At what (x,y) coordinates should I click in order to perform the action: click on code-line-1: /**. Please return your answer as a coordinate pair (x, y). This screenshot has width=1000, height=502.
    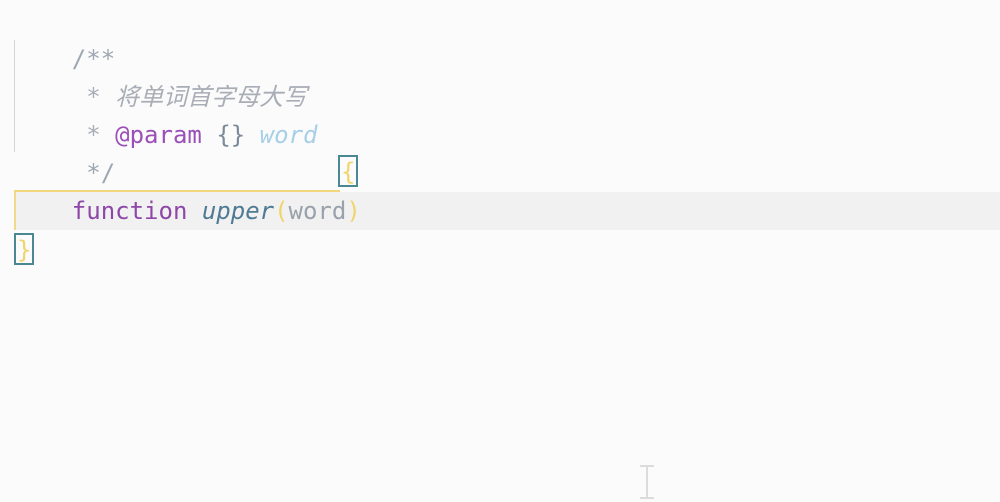
    Looking at the image, I should click on (64, 37).